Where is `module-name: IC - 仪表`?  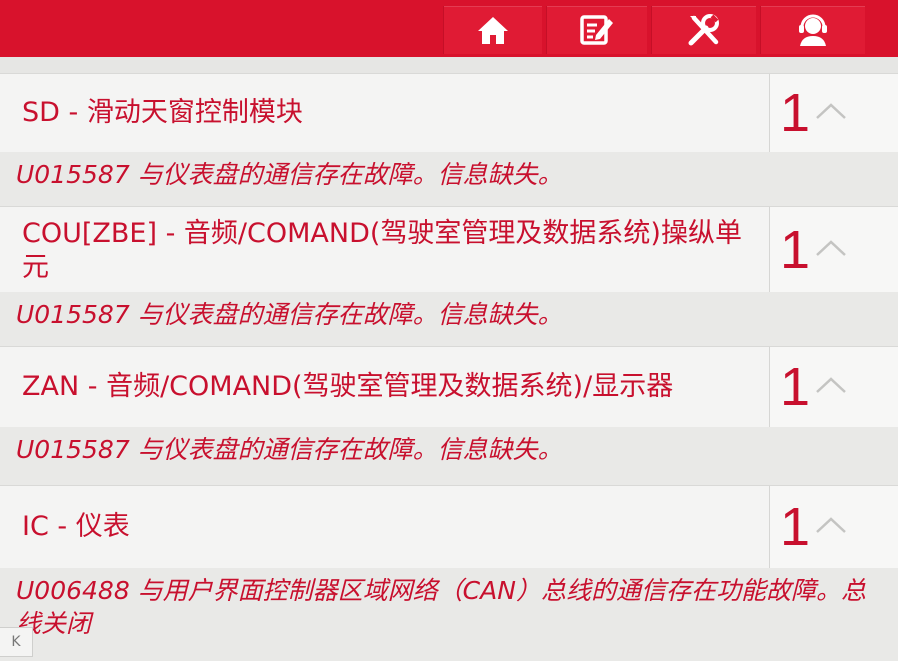
module-name: IC - 仪表 is located at coordinates (76, 526).